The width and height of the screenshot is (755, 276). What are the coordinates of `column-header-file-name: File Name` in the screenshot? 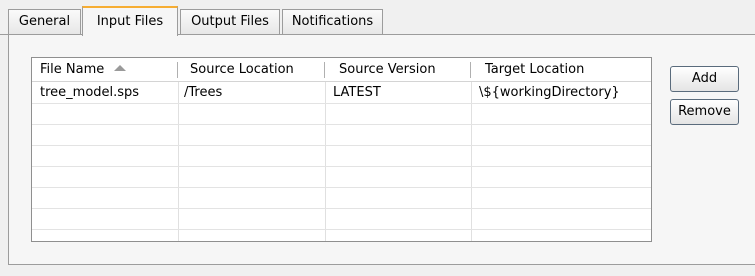 It's located at (105, 70).